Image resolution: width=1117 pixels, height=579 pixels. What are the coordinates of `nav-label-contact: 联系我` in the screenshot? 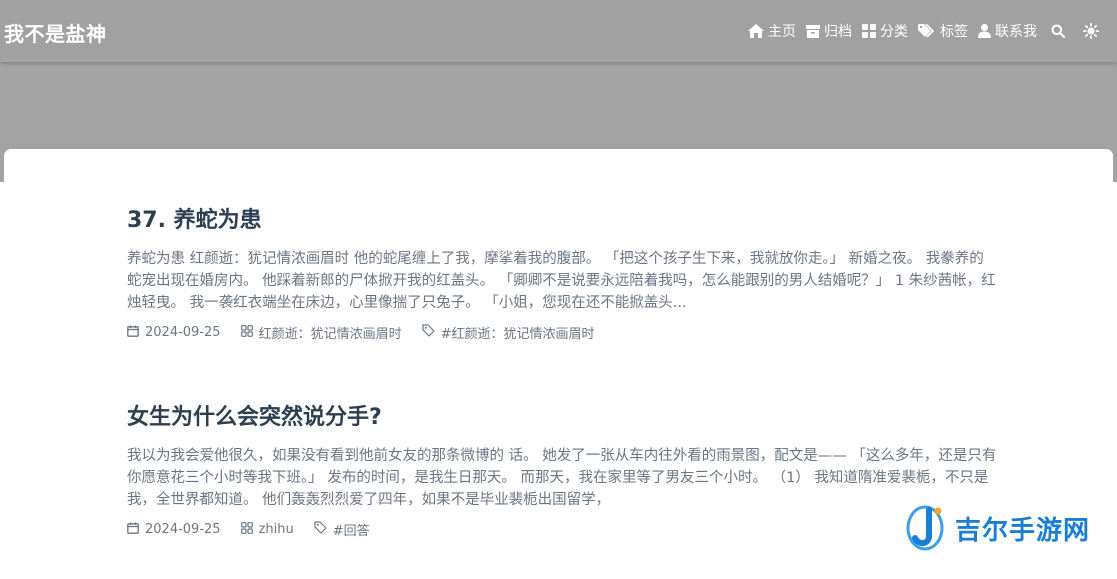 It's located at (1016, 32).